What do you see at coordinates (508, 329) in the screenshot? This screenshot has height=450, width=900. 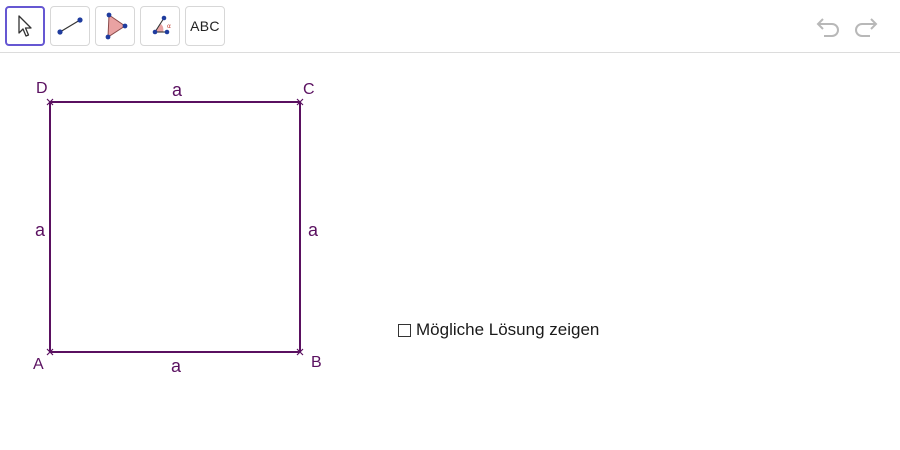 I see `show-solution-label: Mögliche Lösung zeigen` at bounding box center [508, 329].